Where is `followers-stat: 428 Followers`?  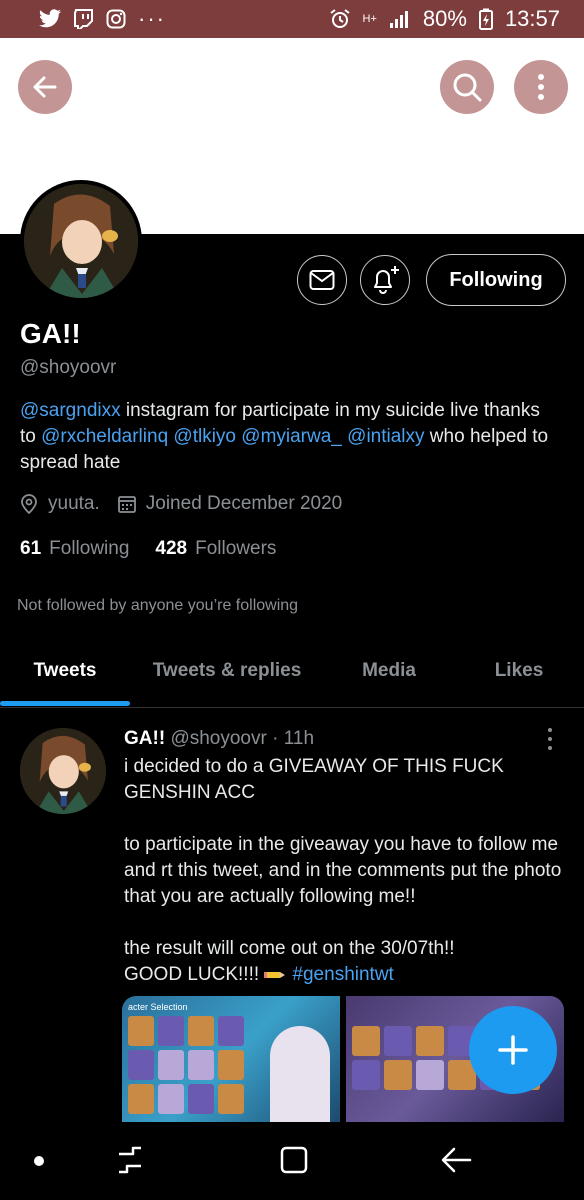
followers-stat: 428 Followers is located at coordinates (215, 549).